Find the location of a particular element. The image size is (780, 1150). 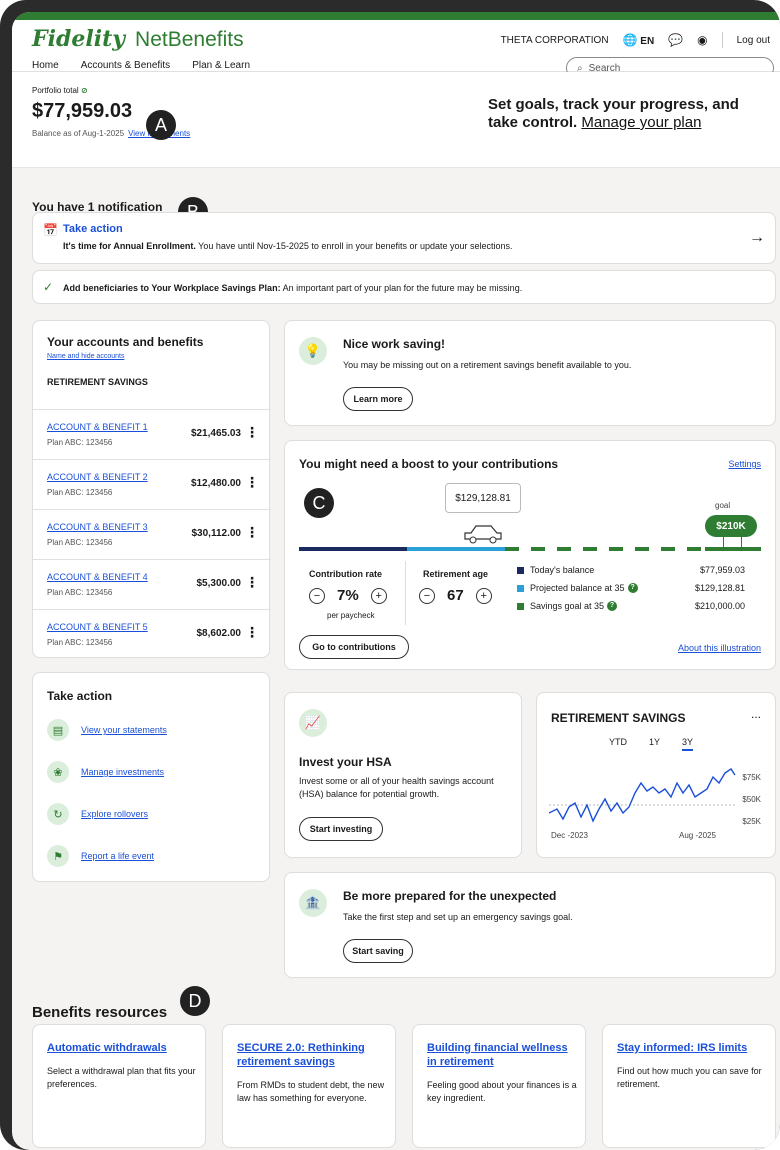

nav-home: Home is located at coordinates (45, 65).